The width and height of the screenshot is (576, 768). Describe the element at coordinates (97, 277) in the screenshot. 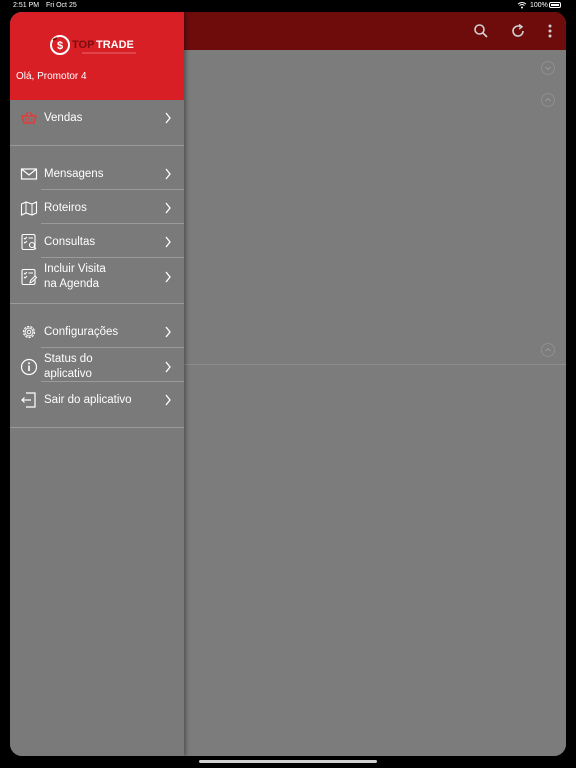

I see `menu-item-incluir-visita: Incluir Visita na Agenda` at that location.